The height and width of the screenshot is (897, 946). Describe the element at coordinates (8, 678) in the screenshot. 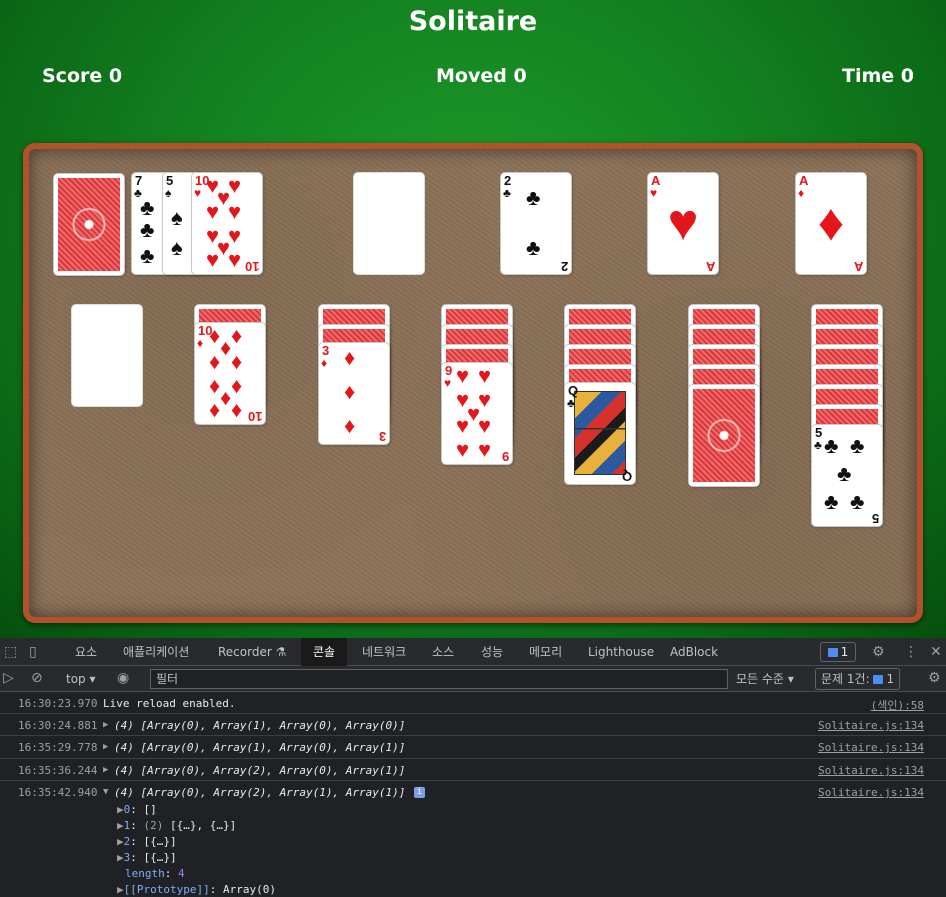

I see `sidebar-toggle-icon: ▷` at that location.